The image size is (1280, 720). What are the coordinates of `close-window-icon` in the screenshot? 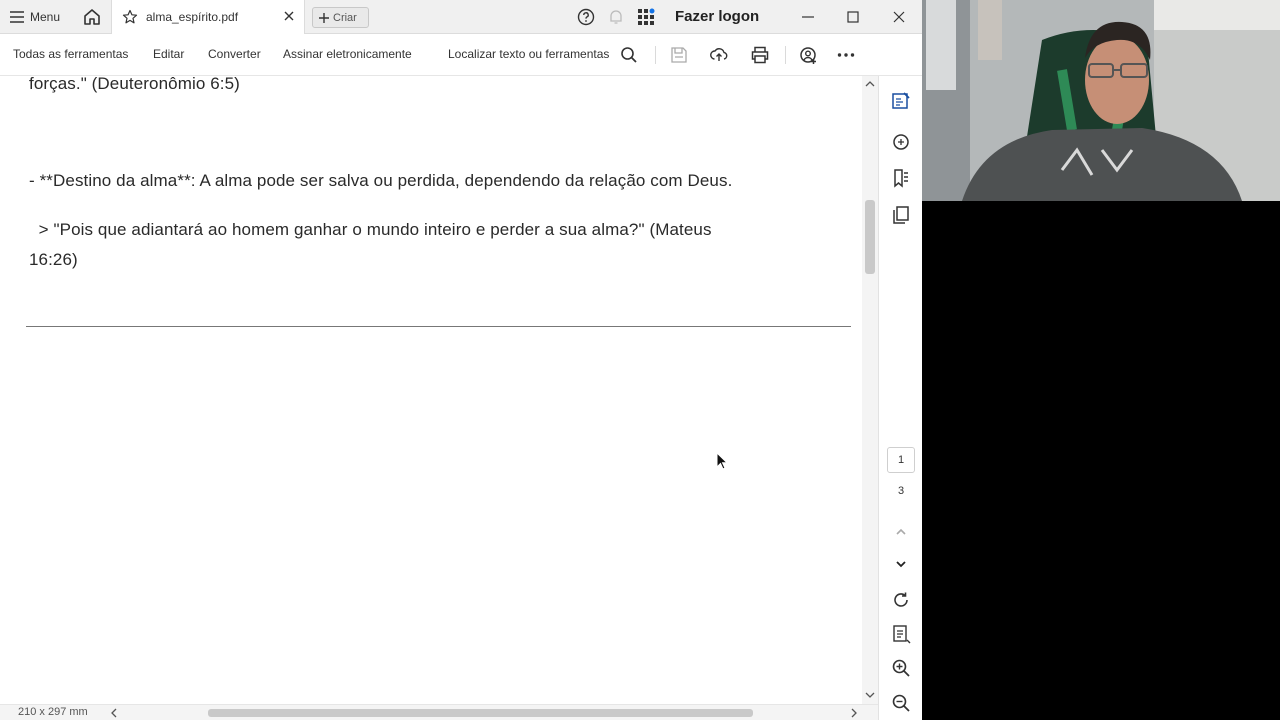 It's located at (899, 17).